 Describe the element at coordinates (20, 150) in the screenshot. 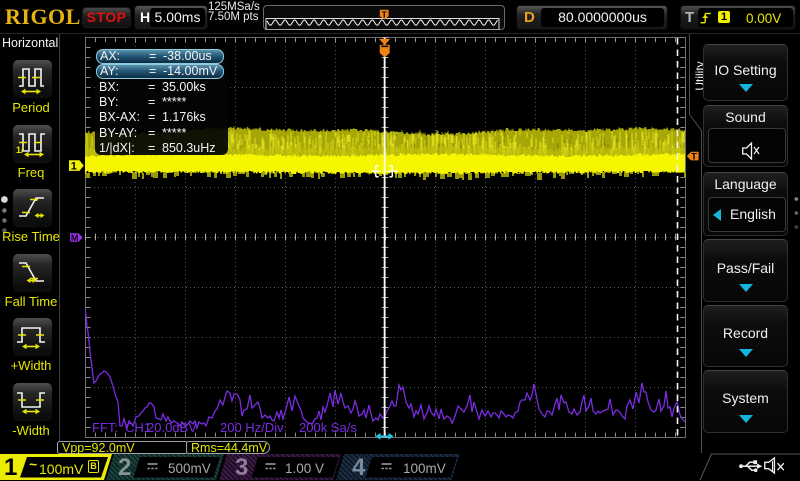

I see `svg-text: 1/` at that location.